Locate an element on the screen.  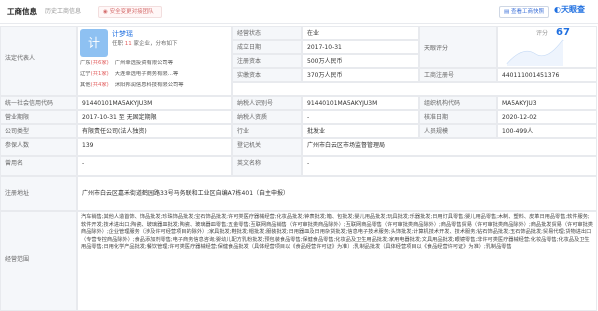
authority-label: 登记机关 is located at coordinates (267, 147).